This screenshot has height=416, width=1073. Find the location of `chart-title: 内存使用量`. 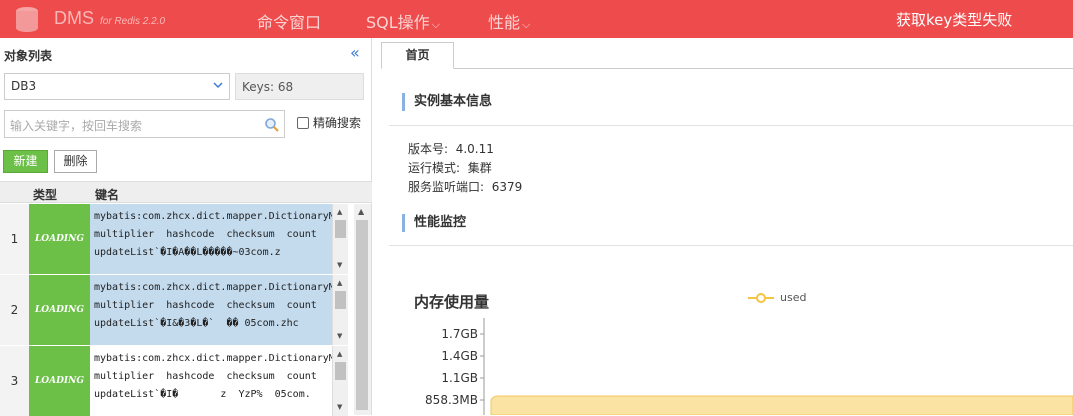

chart-title: 内存使用量 is located at coordinates (452, 302).